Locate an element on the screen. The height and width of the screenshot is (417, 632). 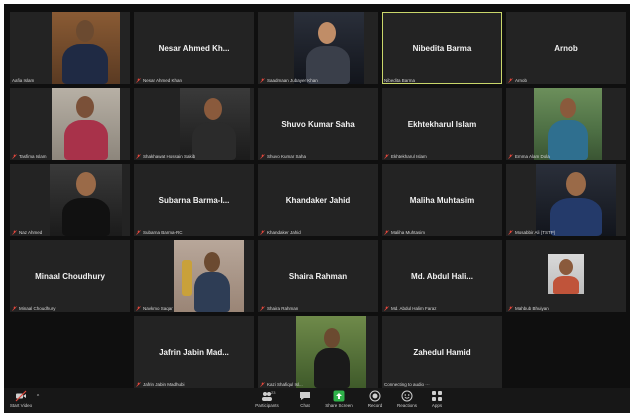
participant-display-name: Minaal Choudhury is located at coordinates (70, 276).